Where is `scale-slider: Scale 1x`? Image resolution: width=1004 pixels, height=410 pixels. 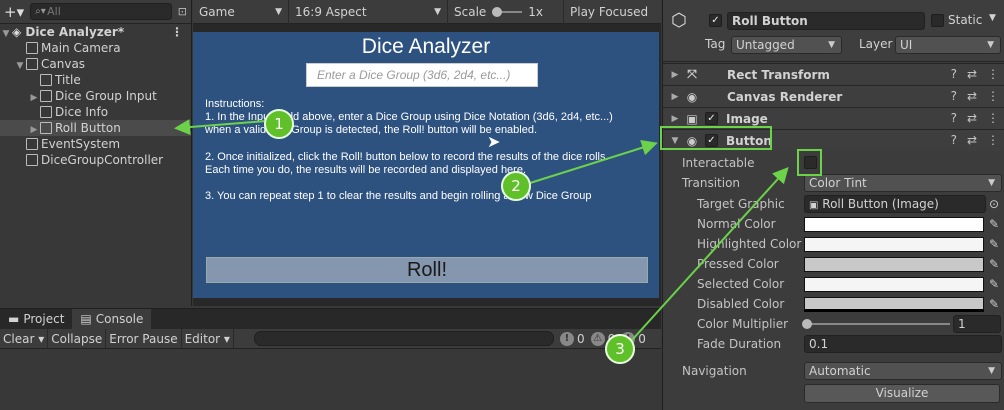 scale-slider: Scale 1x is located at coordinates (506, 12).